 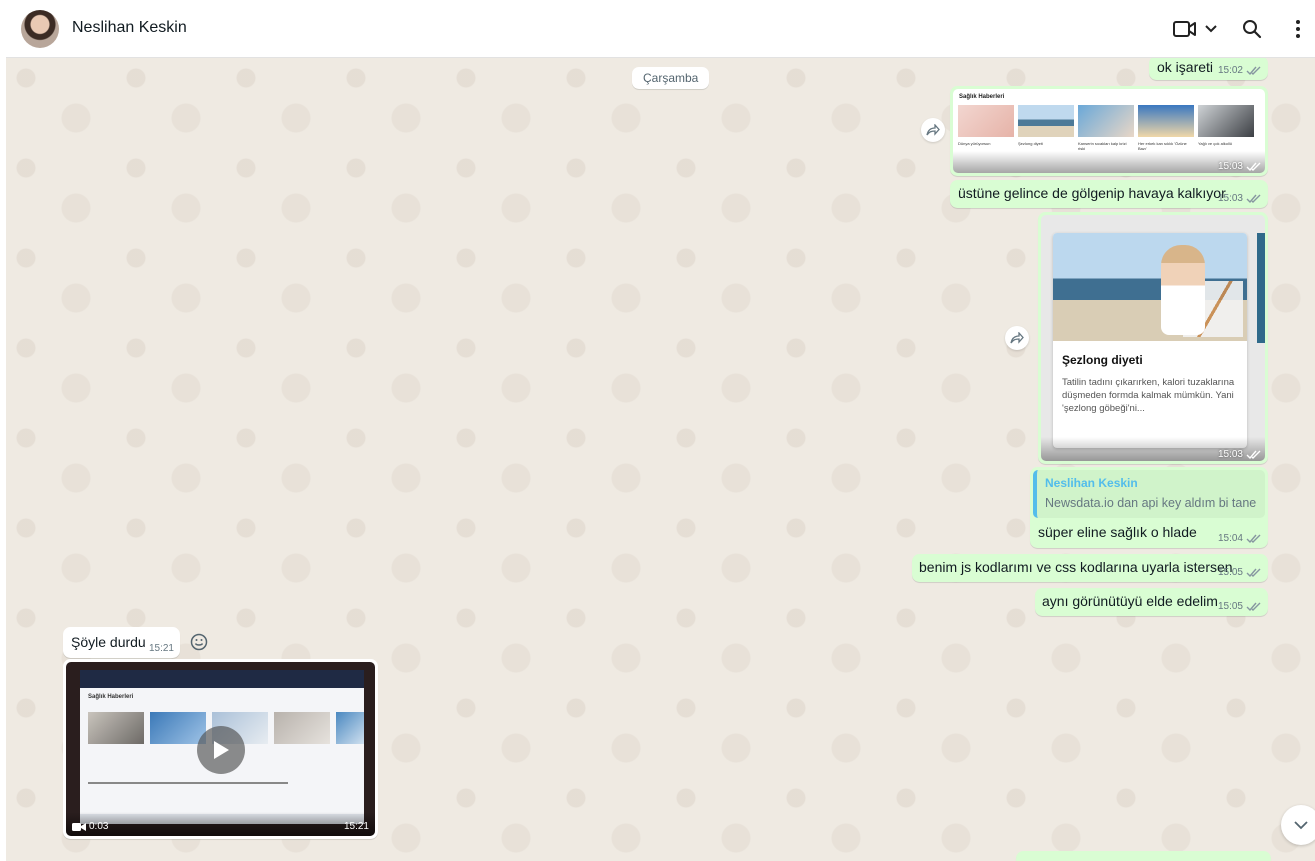 I want to click on message-meta: 15:02, so click(x=1240, y=70).